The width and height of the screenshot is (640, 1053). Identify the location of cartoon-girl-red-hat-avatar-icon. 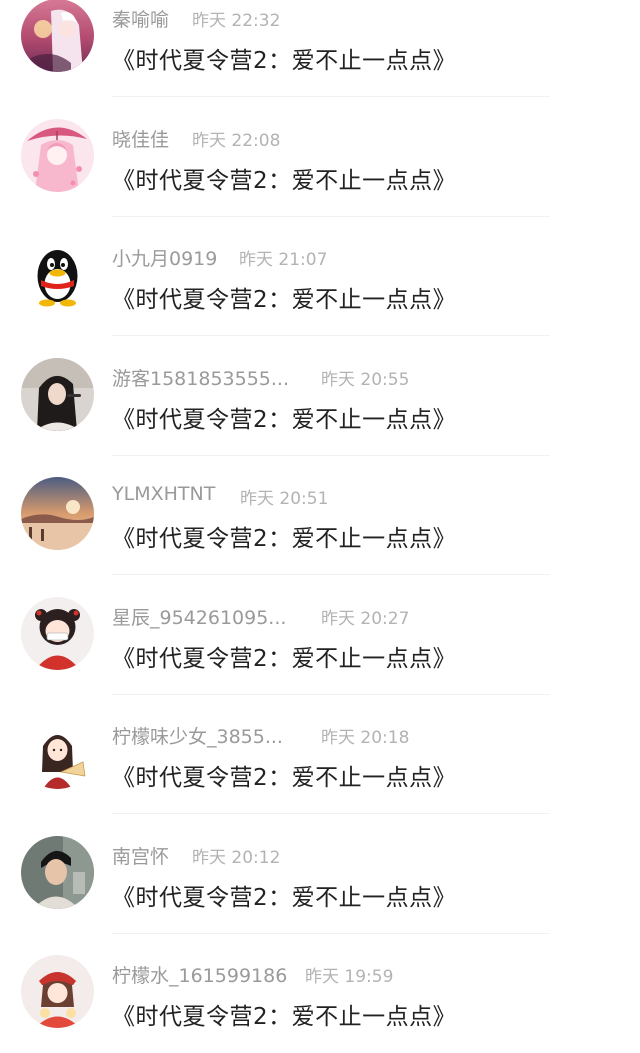
(57, 991).